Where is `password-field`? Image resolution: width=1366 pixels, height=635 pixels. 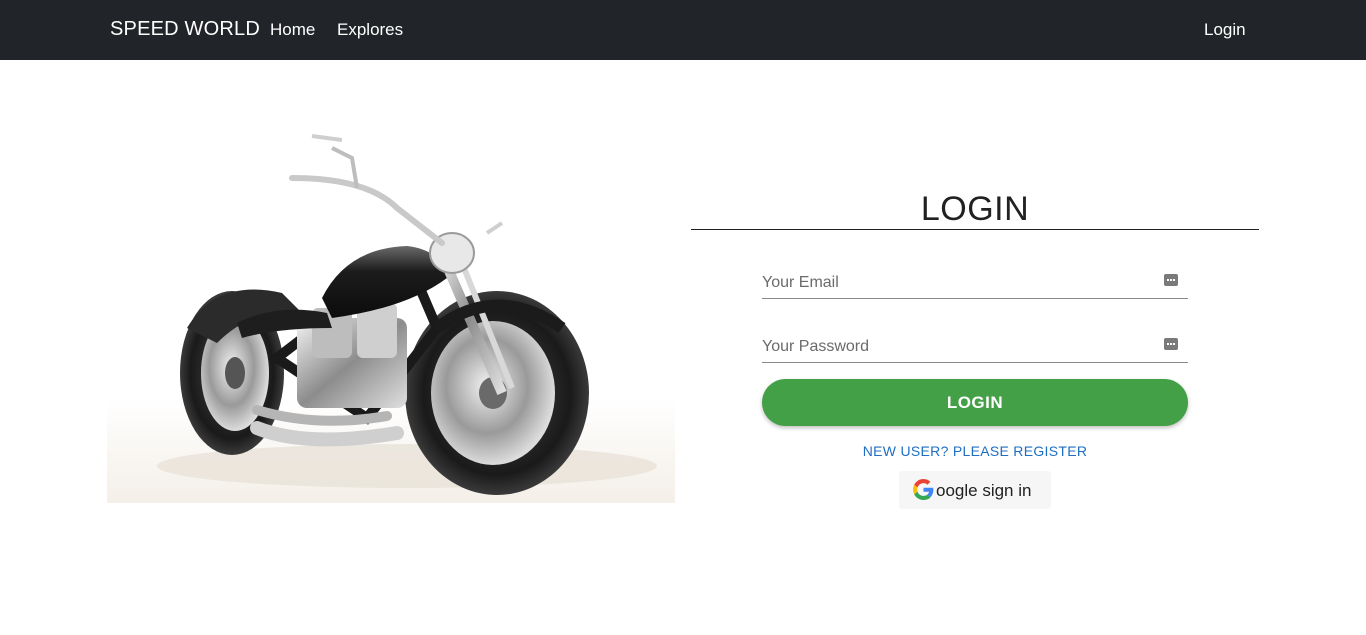
password-field is located at coordinates (975, 343).